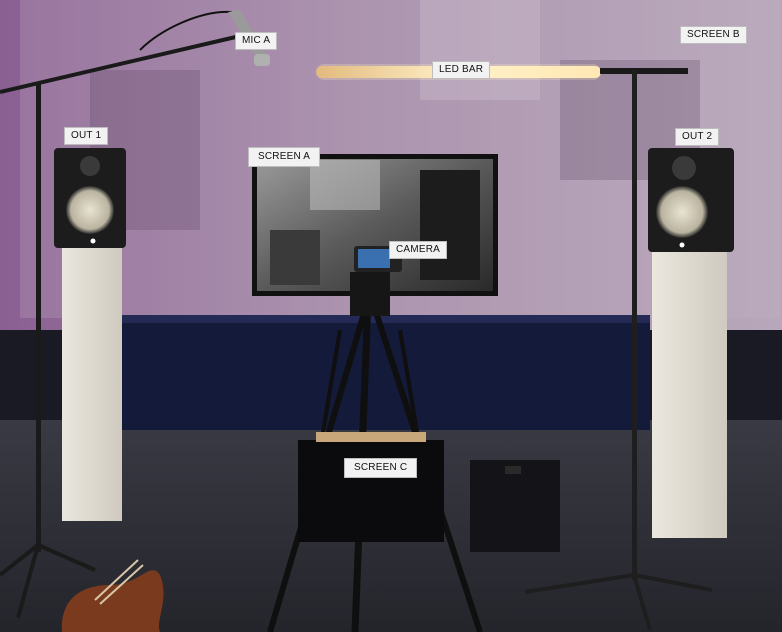 The width and height of the screenshot is (782, 632). What do you see at coordinates (513, 470) in the screenshot?
I see `floor-box-handle` at bounding box center [513, 470].